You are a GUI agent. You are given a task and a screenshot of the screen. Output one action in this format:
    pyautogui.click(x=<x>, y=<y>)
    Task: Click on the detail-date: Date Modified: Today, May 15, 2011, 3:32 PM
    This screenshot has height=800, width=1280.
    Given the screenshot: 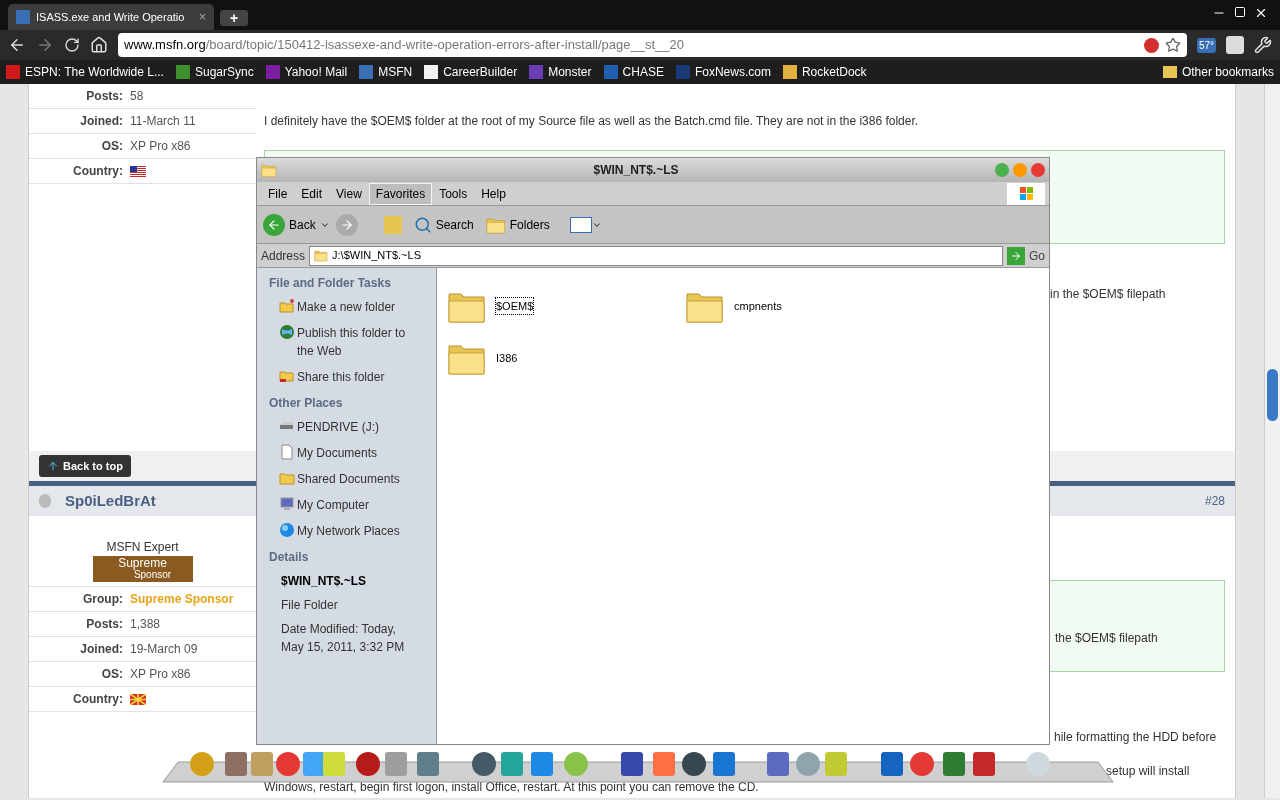 What is the action you would take?
    pyautogui.click(x=343, y=638)
    